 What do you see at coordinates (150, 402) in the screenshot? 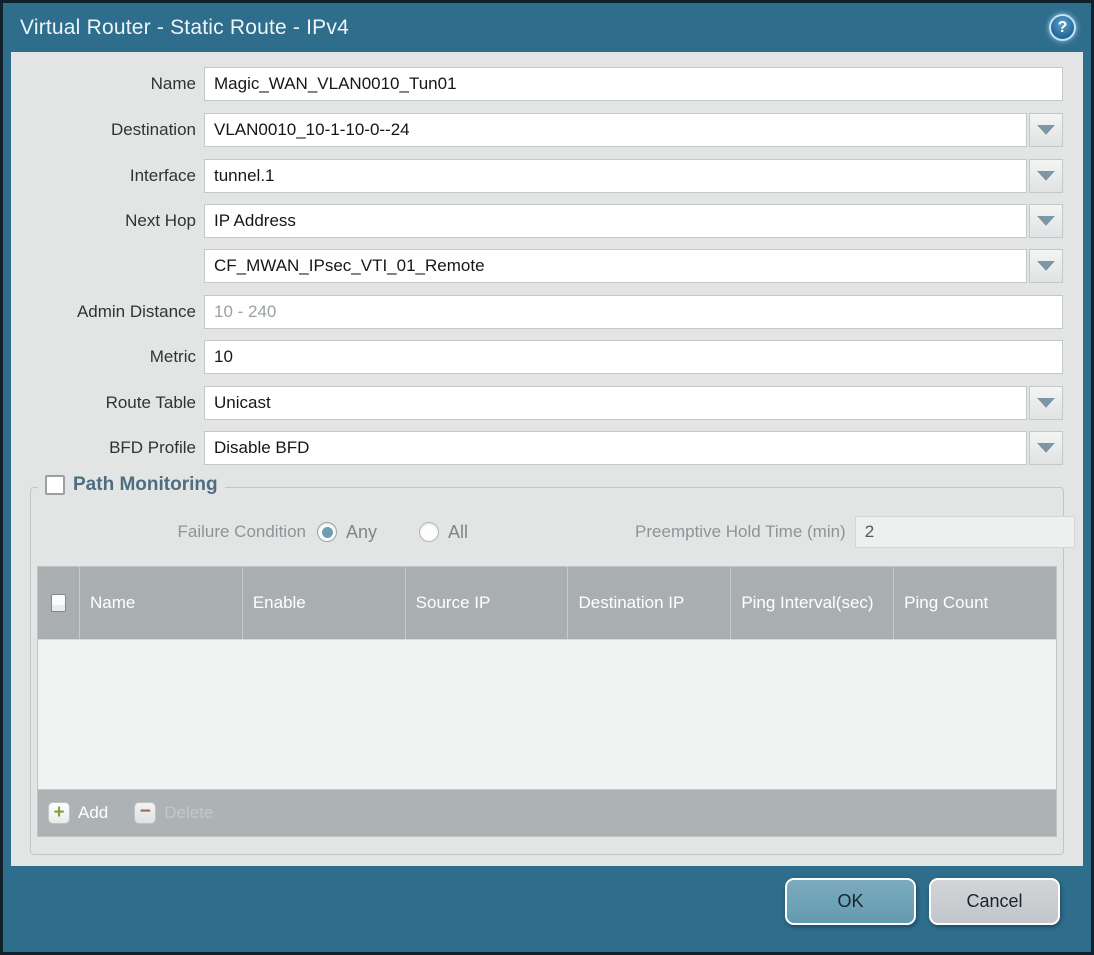
I see `route-table-label: Route Table` at bounding box center [150, 402].